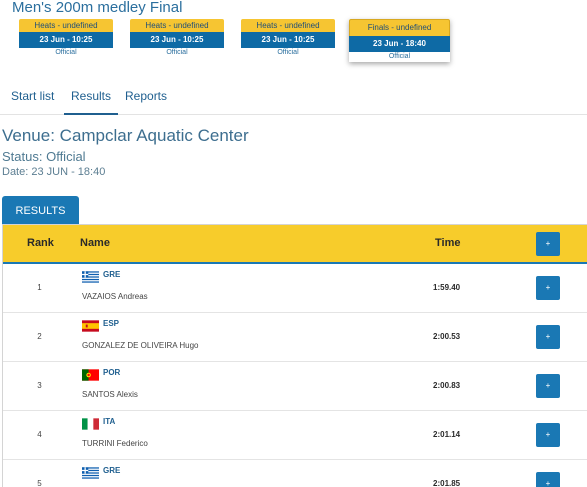 The image size is (587, 487). I want to click on table-row: 1 GRE VAZAIOS Andreas 1:59.40 +, so click(295, 288).